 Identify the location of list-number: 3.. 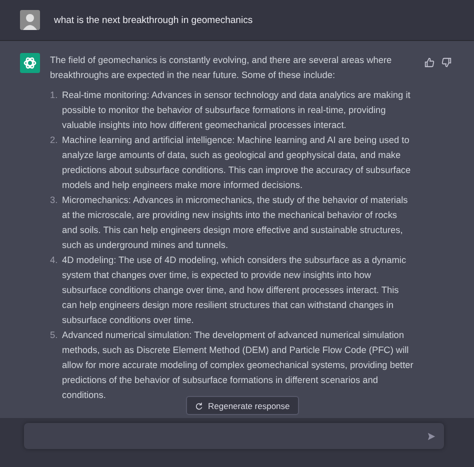
(54, 200).